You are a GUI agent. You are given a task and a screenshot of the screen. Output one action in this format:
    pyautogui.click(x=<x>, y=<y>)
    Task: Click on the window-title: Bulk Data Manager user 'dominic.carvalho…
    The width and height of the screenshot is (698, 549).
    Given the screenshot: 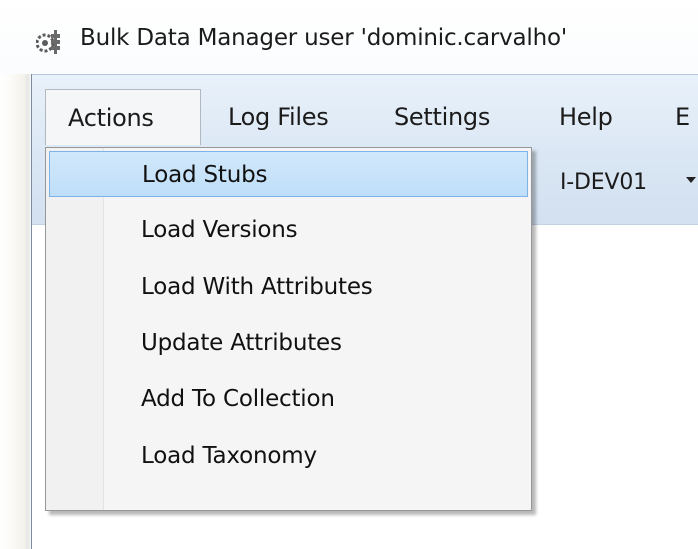 What is the action you would take?
    pyautogui.click(x=323, y=38)
    